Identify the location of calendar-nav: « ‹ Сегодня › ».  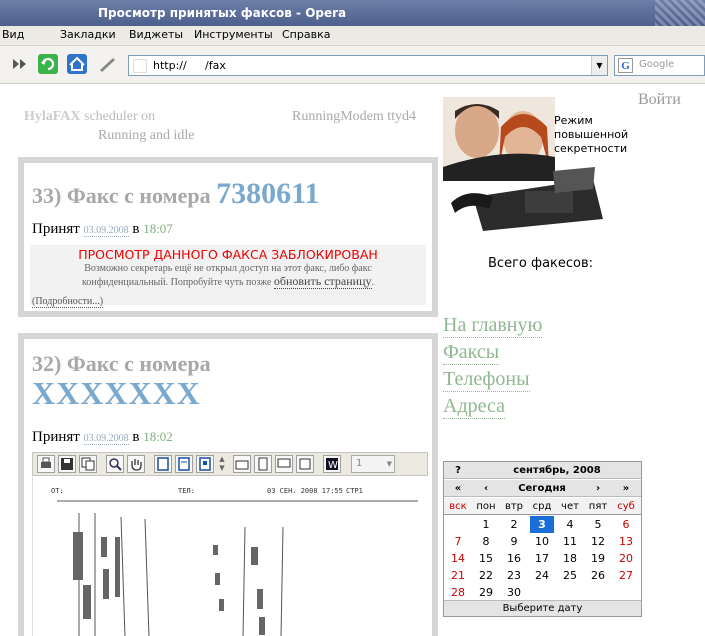
(542, 488).